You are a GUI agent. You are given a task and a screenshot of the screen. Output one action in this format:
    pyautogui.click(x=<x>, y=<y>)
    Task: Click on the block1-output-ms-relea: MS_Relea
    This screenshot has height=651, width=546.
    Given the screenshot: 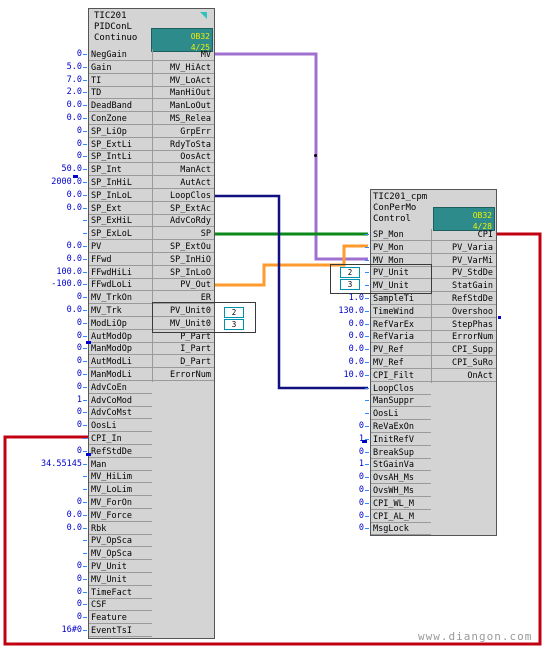 What is the action you would take?
    pyautogui.click(x=183, y=119)
    